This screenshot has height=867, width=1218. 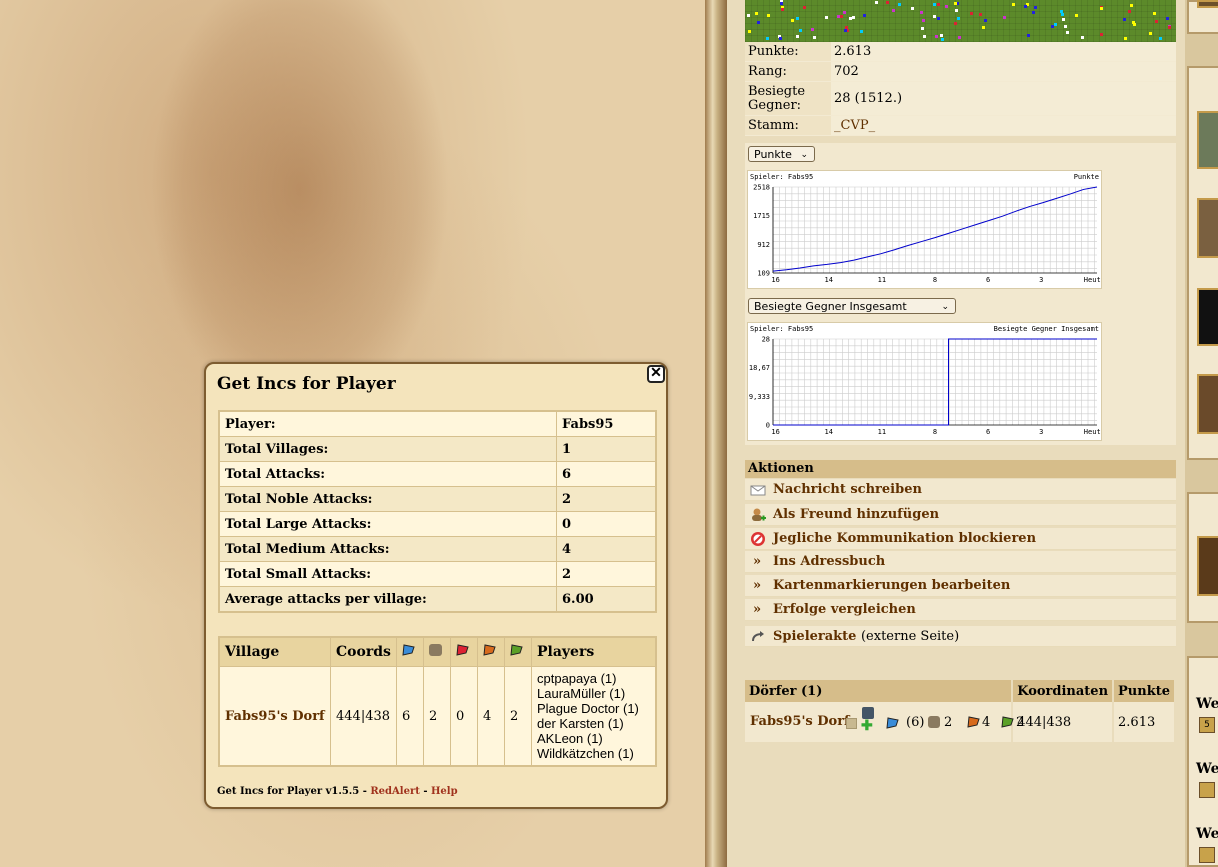 What do you see at coordinates (829, 562) in the screenshot?
I see `action-label: Ins Adressbuch` at bounding box center [829, 562].